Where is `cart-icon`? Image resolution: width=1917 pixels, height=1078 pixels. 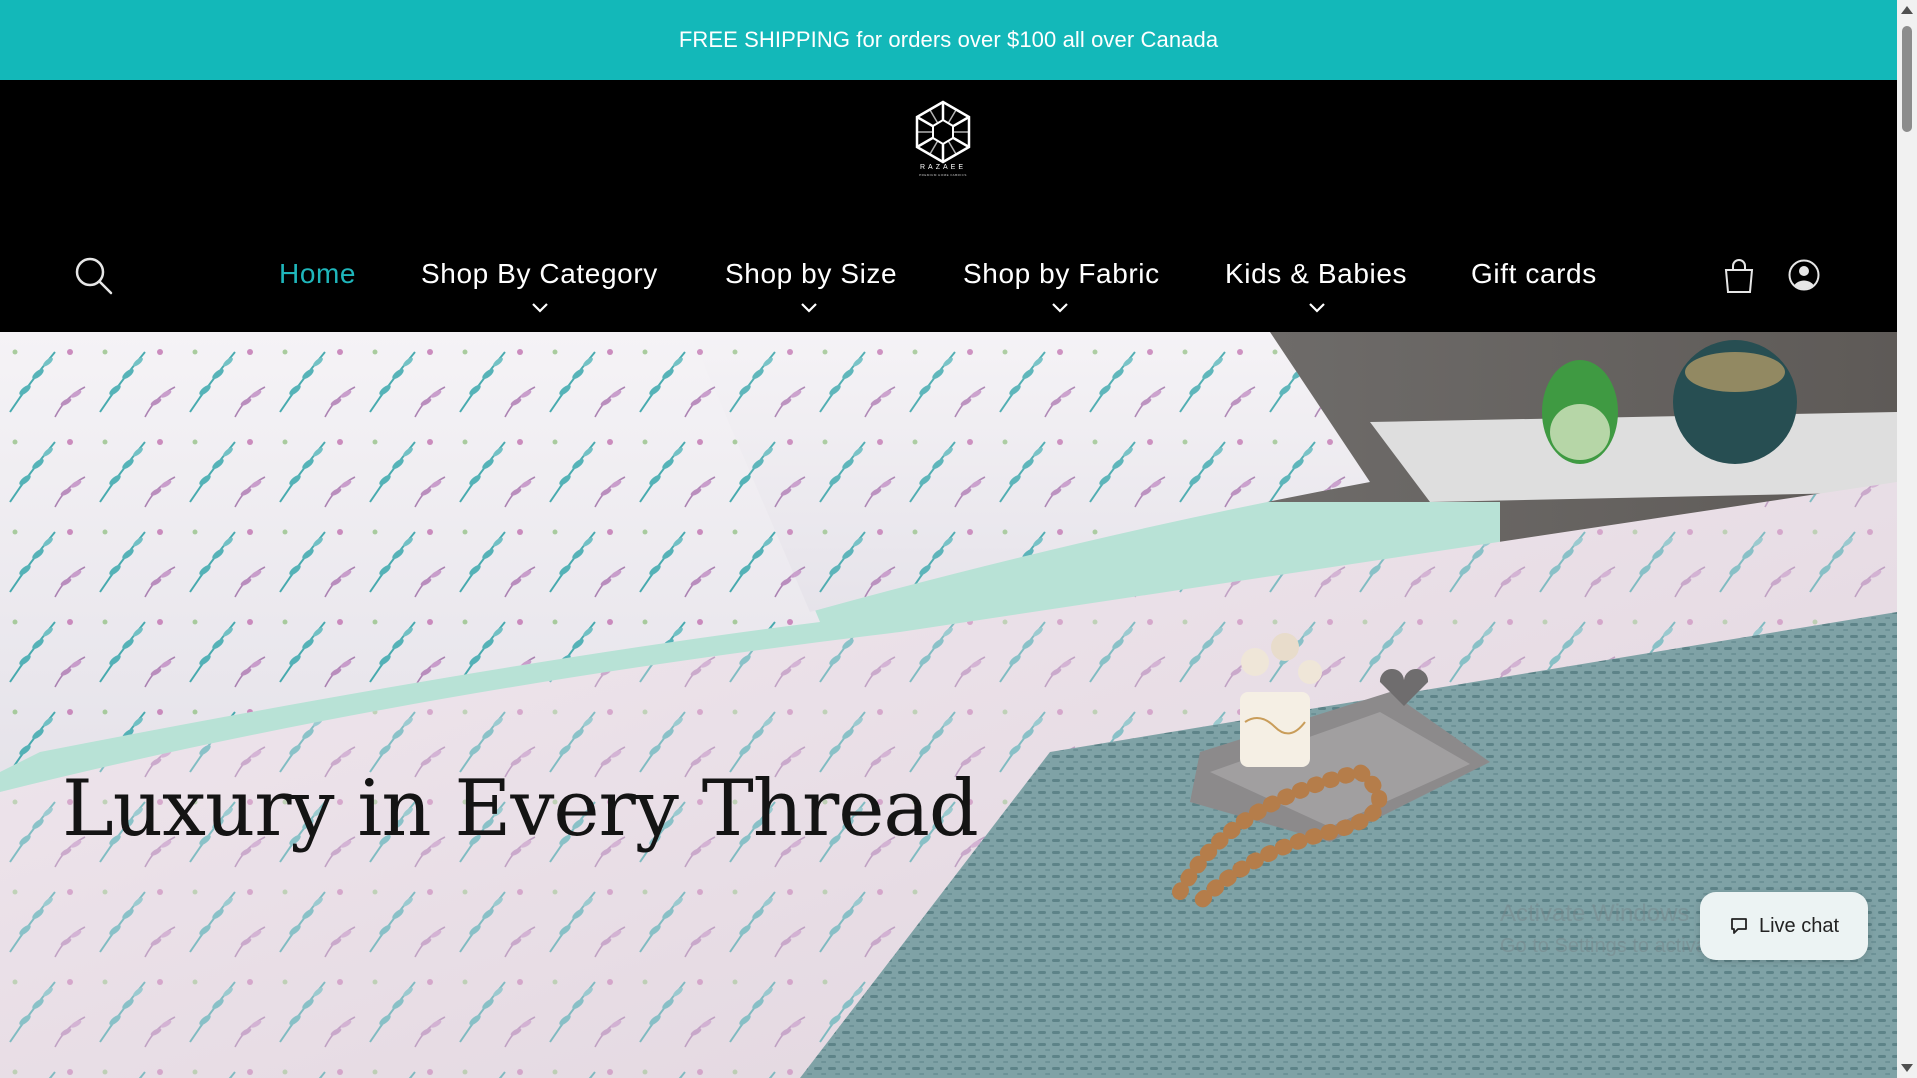 cart-icon is located at coordinates (1739, 276).